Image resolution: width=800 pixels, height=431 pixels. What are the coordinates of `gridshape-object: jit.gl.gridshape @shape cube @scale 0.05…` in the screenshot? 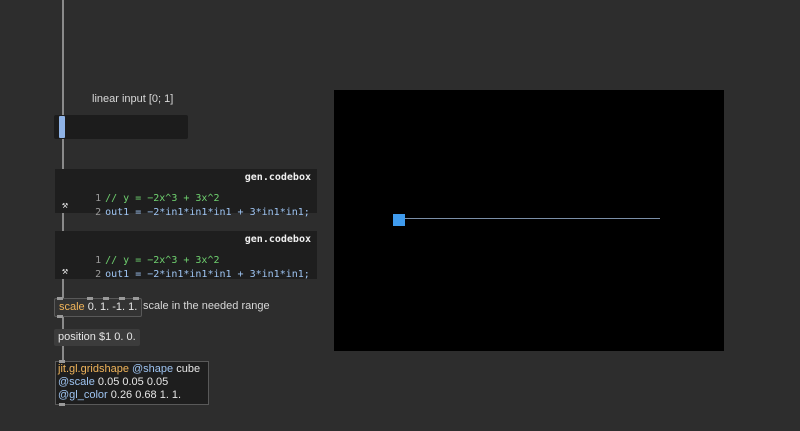 It's located at (132, 383).